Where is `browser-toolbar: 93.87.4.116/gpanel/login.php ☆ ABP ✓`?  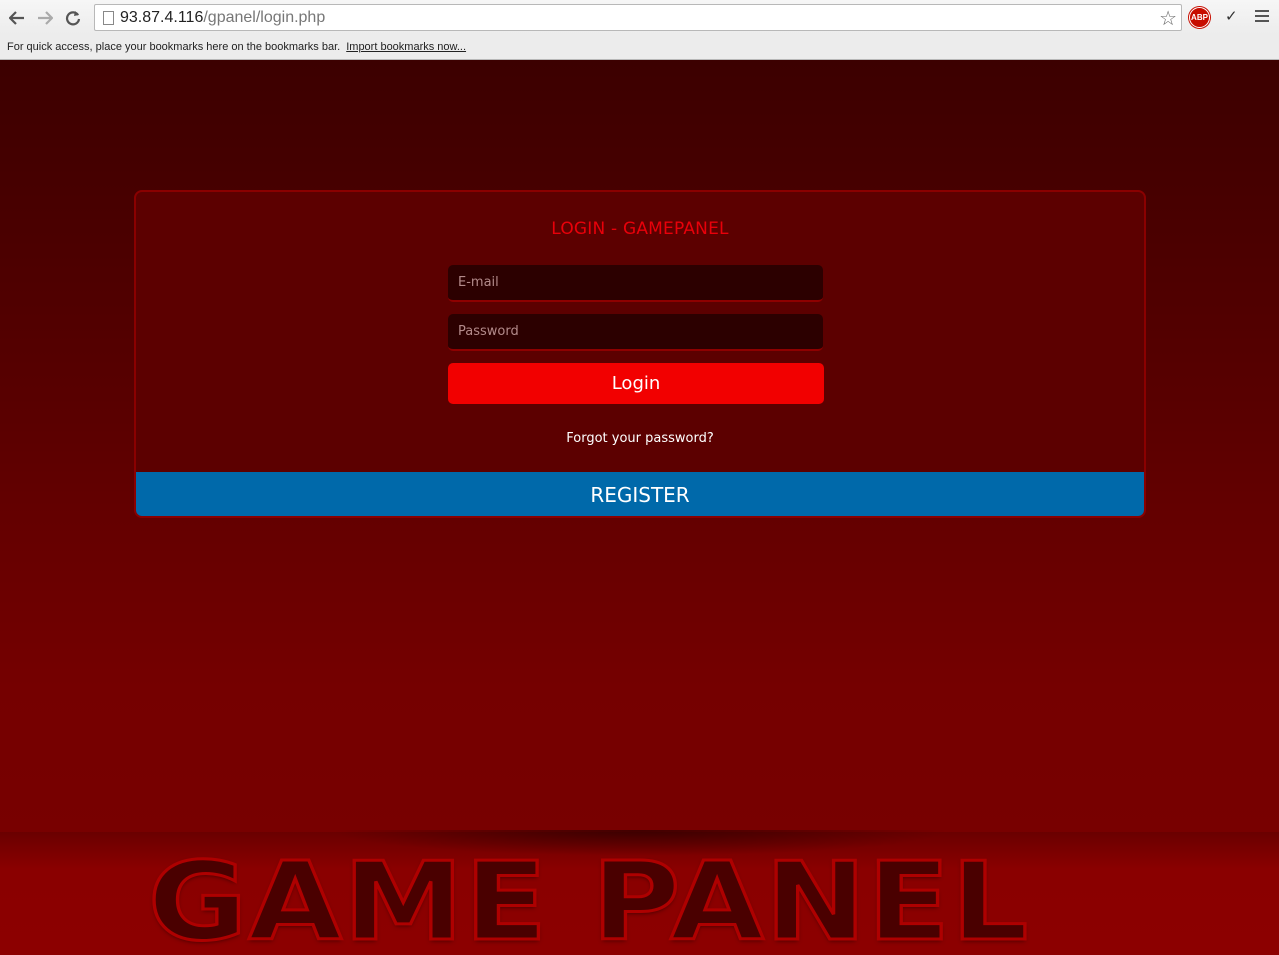
browser-toolbar: 93.87.4.116/gpanel/login.php ☆ ABP ✓ is located at coordinates (639, 17).